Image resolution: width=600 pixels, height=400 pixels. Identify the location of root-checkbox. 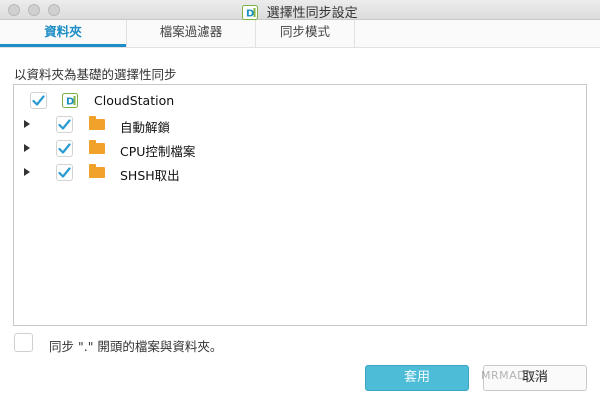
(38, 100).